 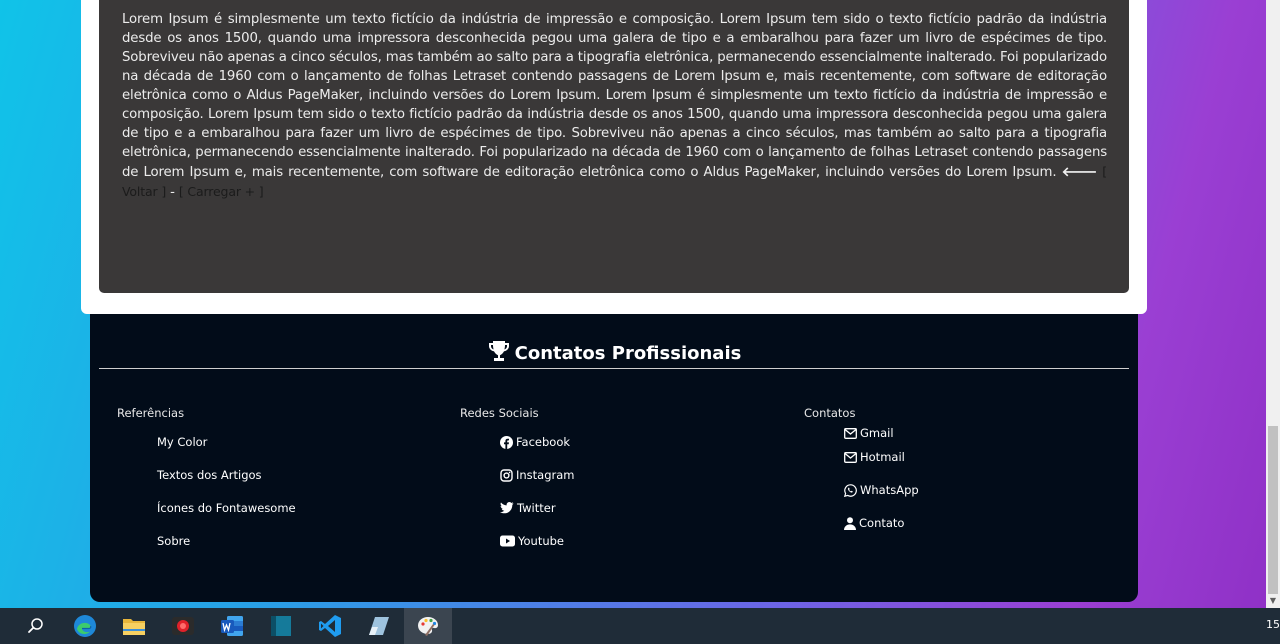 I want to click on twitter-label: Twitter, so click(x=536, y=508).